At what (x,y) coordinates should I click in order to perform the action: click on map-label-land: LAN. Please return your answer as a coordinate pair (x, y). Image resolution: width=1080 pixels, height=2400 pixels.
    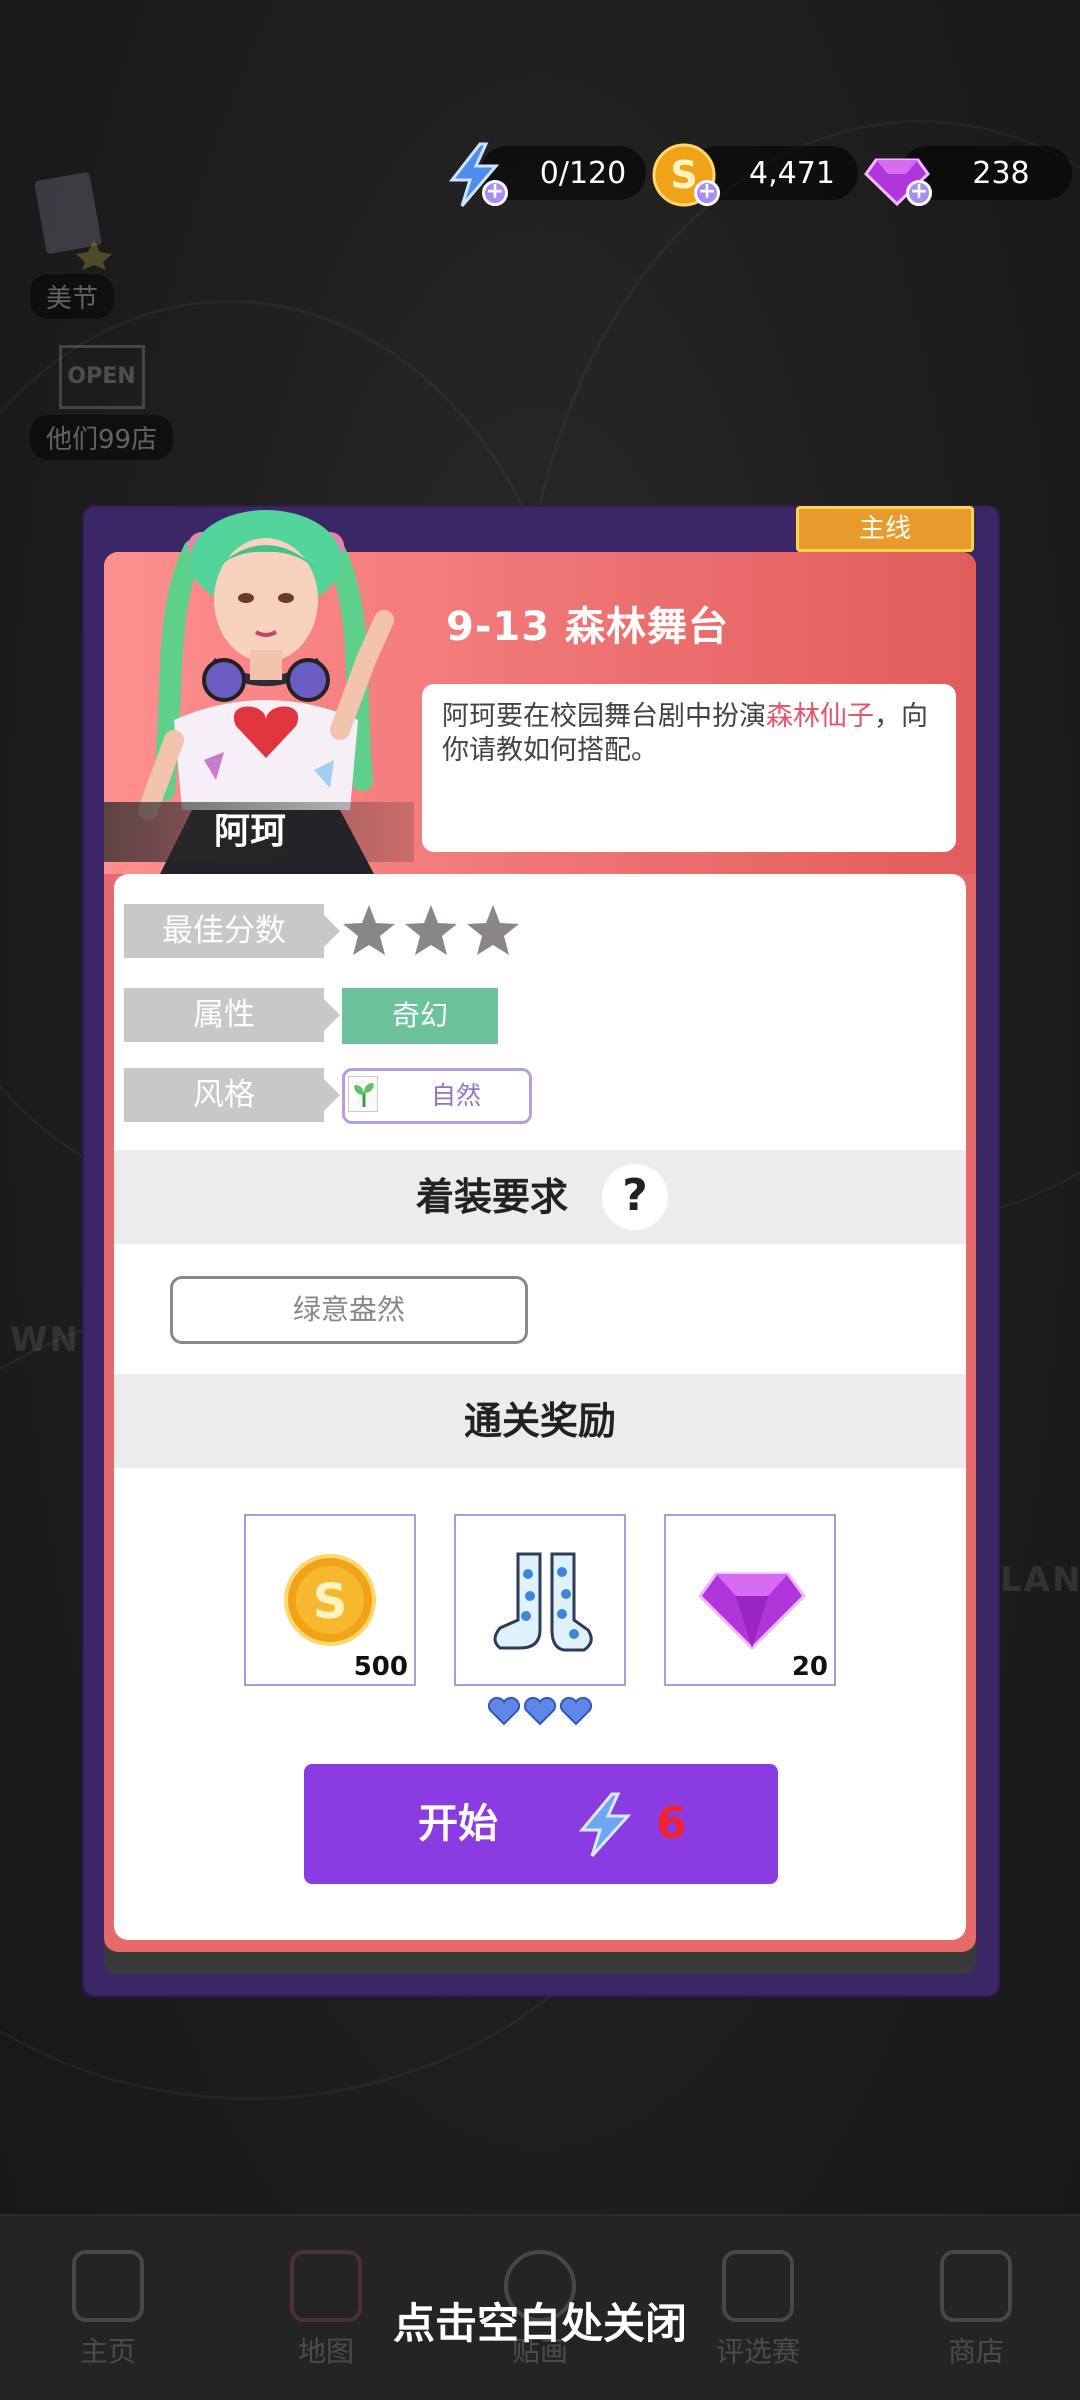
    Looking at the image, I should click on (1040, 1580).